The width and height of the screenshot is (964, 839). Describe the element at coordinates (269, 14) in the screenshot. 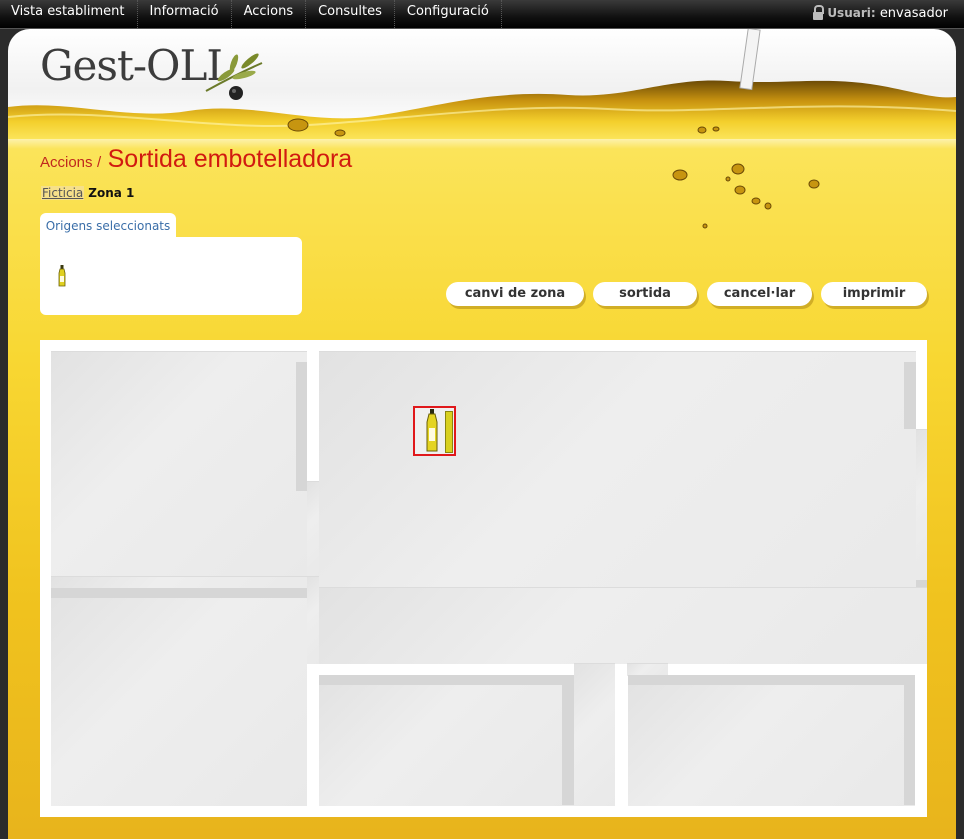

I see `menu-item-accions: Accions` at that location.